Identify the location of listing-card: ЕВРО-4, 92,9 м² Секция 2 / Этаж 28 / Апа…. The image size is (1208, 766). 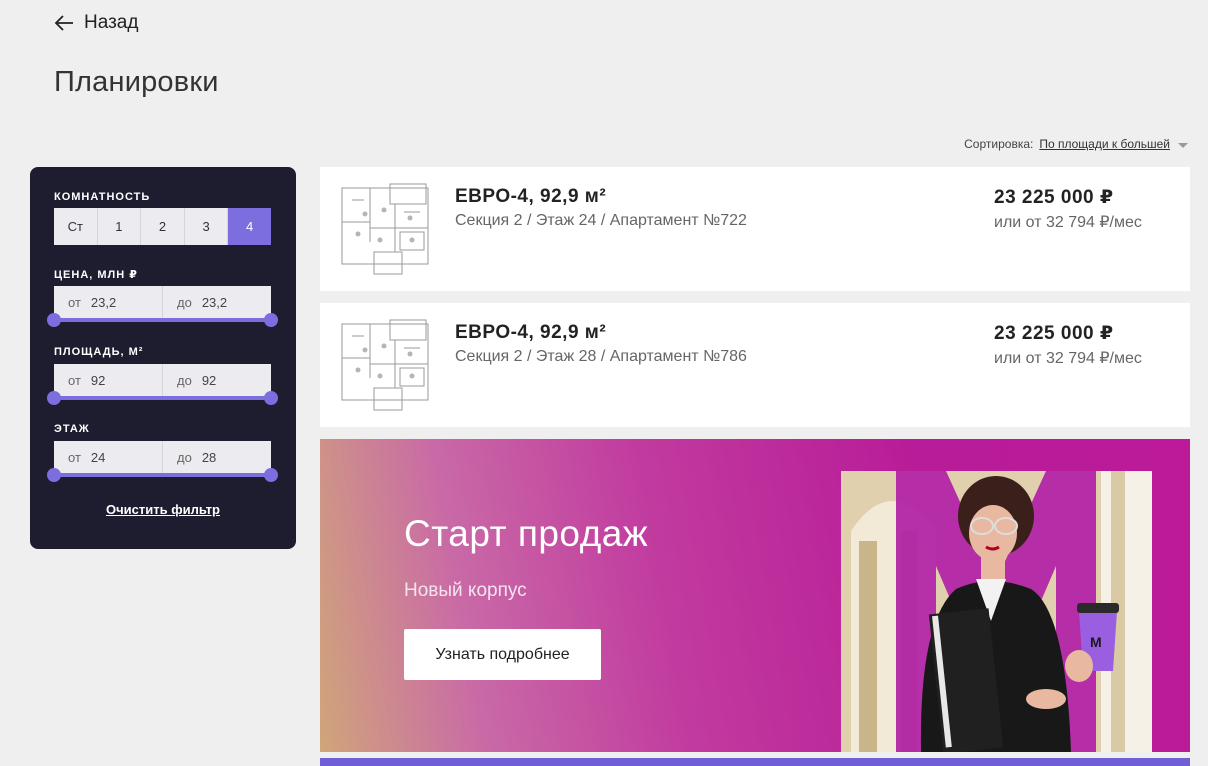
(755, 365).